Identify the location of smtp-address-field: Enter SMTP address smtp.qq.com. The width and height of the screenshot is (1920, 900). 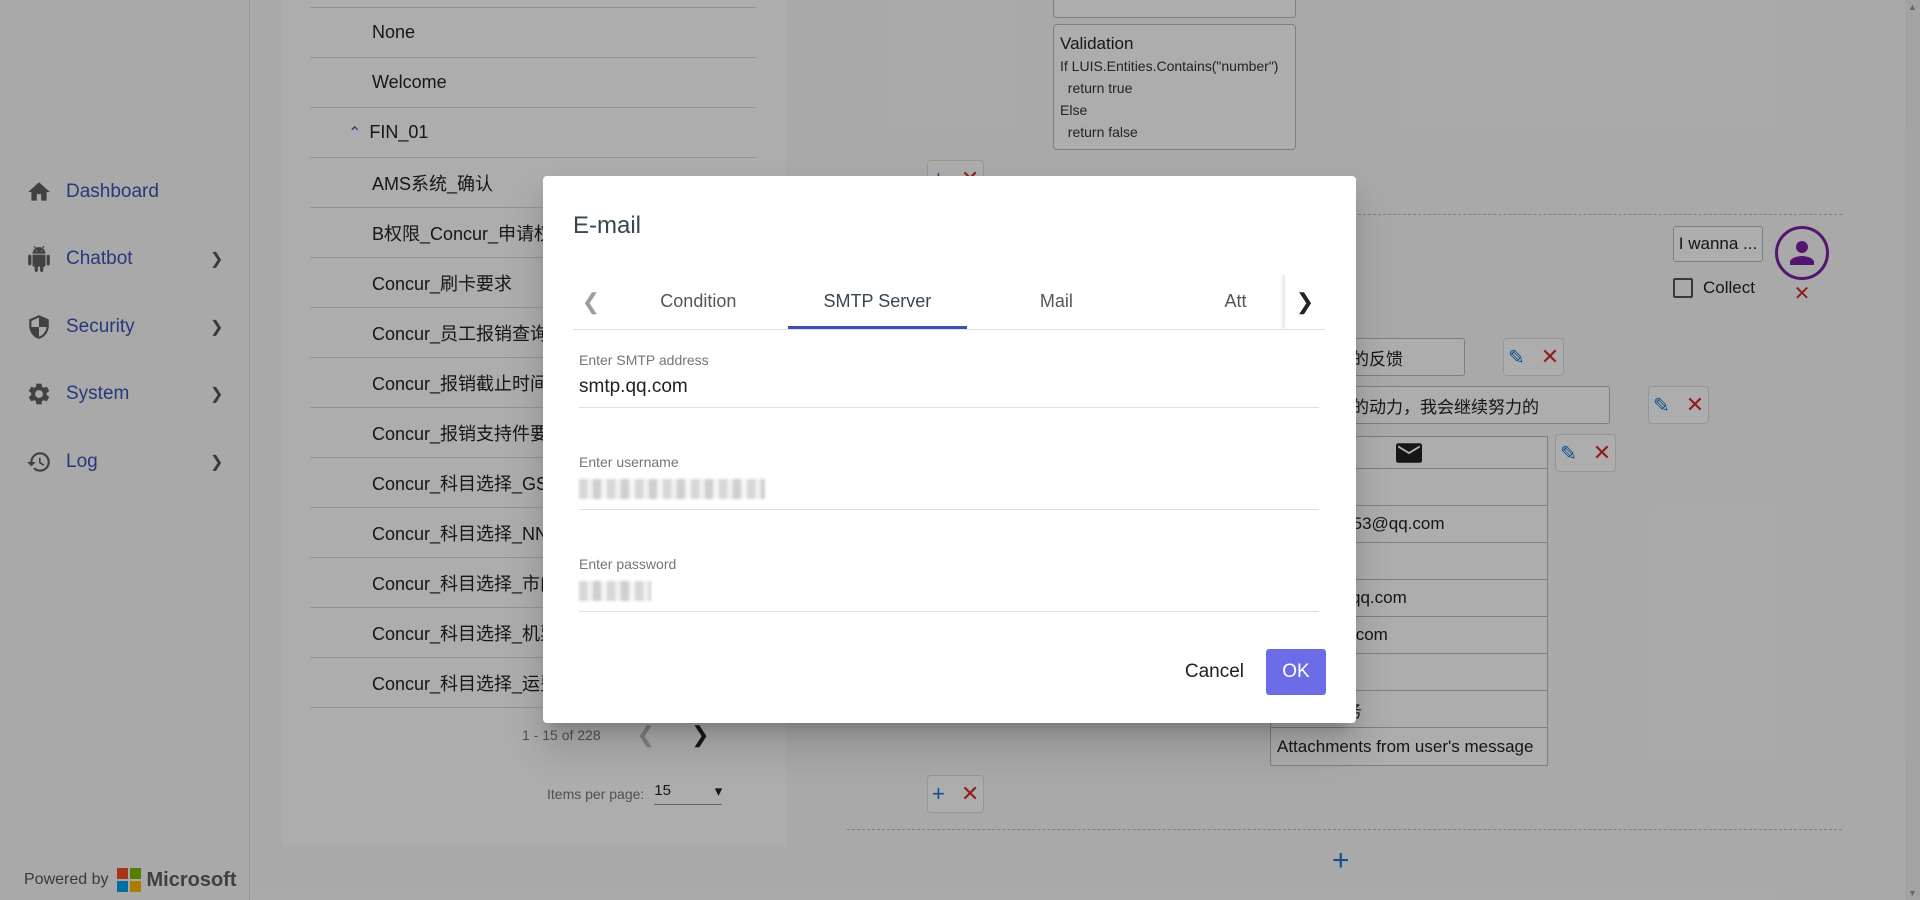
(949, 380).